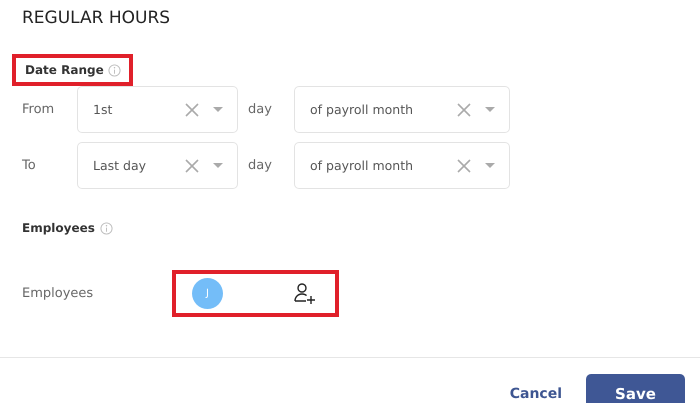  What do you see at coordinates (635, 388) in the screenshot?
I see `save-button: Save` at bounding box center [635, 388].